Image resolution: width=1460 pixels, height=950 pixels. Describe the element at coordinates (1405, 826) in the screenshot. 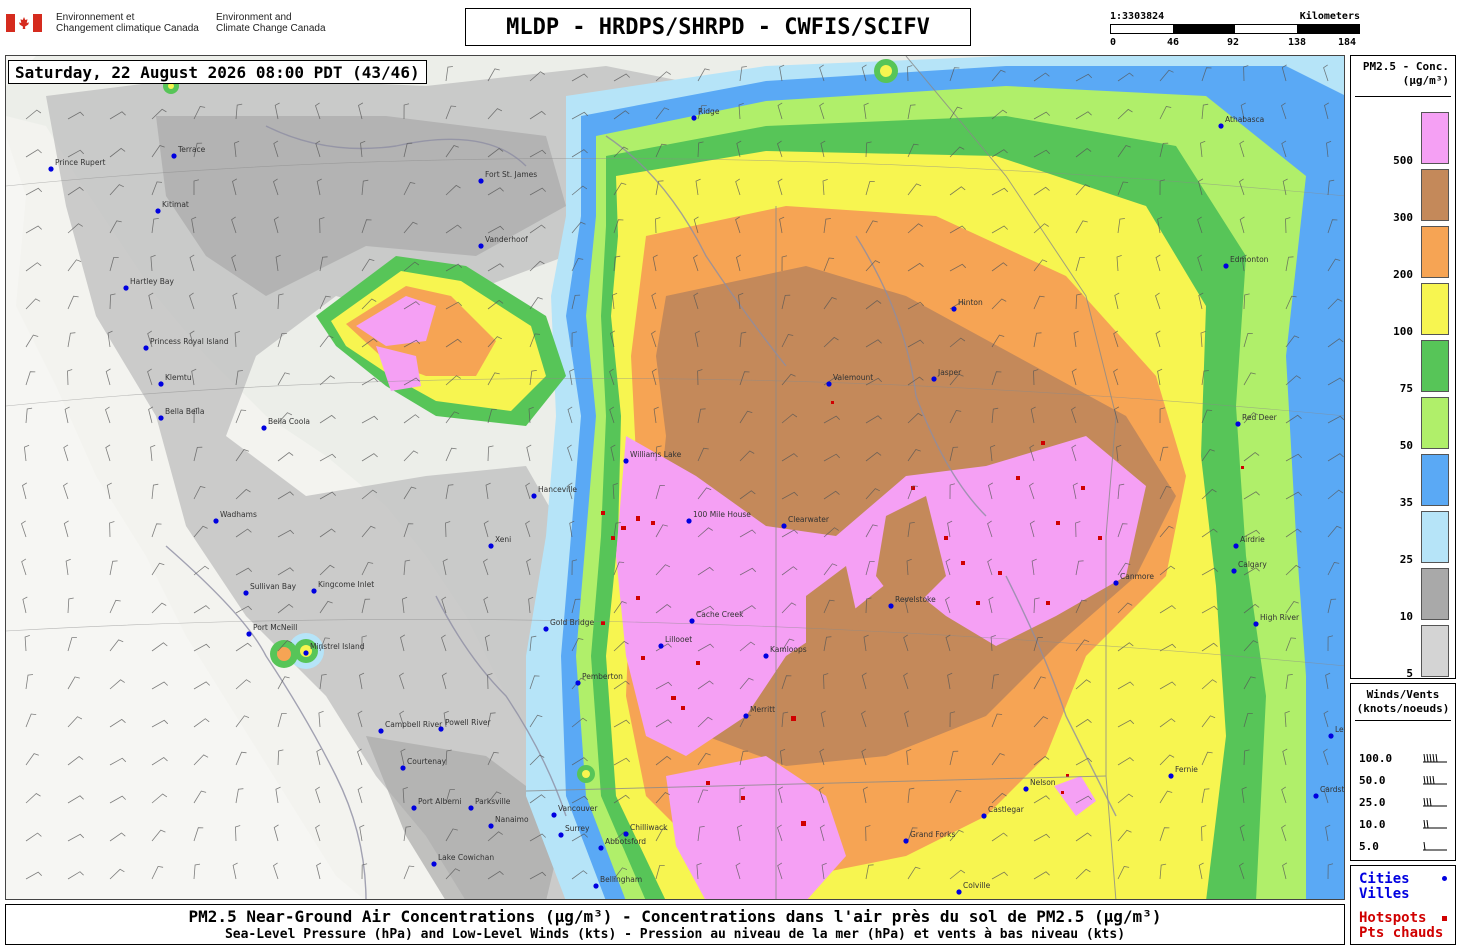

I see `wind-legend-row: 10.0` at that location.